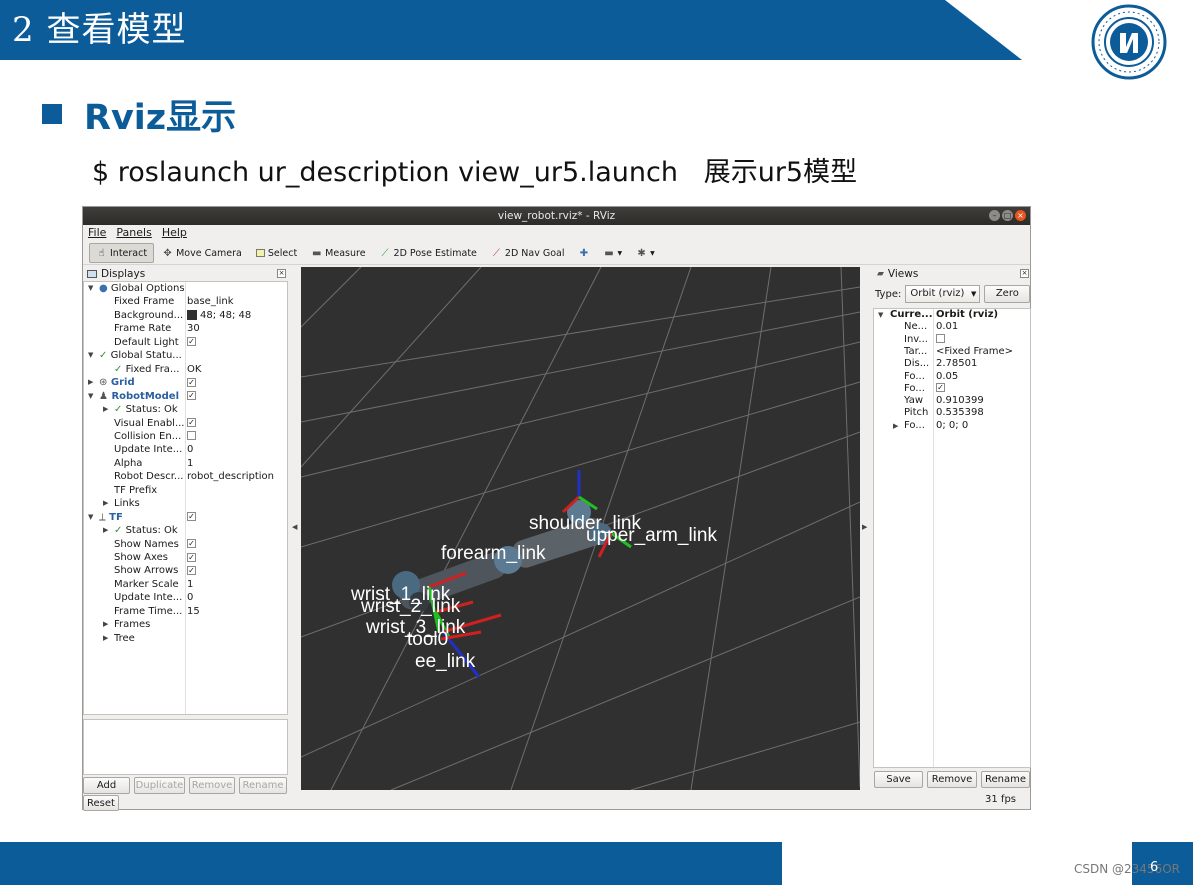 This screenshot has height=885, width=1193. What do you see at coordinates (101, 803) in the screenshot?
I see `reset-button: Reset` at bounding box center [101, 803].